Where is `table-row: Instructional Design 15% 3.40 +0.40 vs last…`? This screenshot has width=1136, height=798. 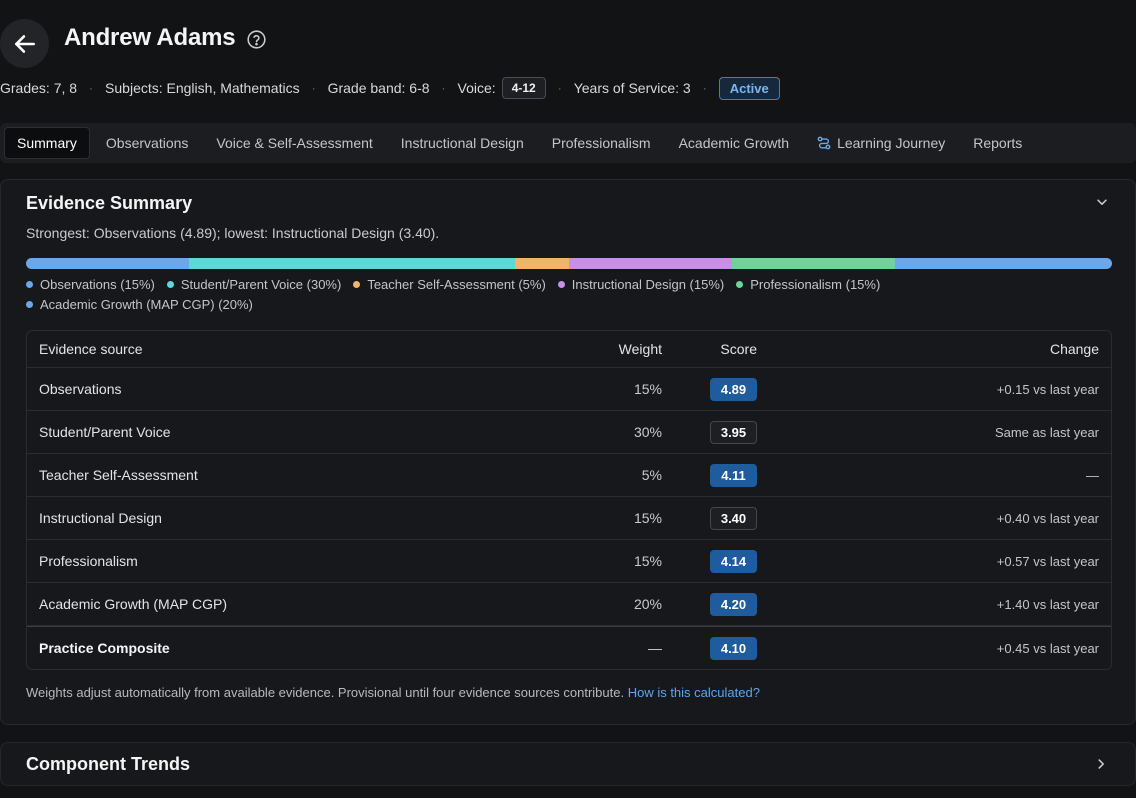
table-row: Instructional Design 15% 3.40 +0.40 vs last… is located at coordinates (569, 518).